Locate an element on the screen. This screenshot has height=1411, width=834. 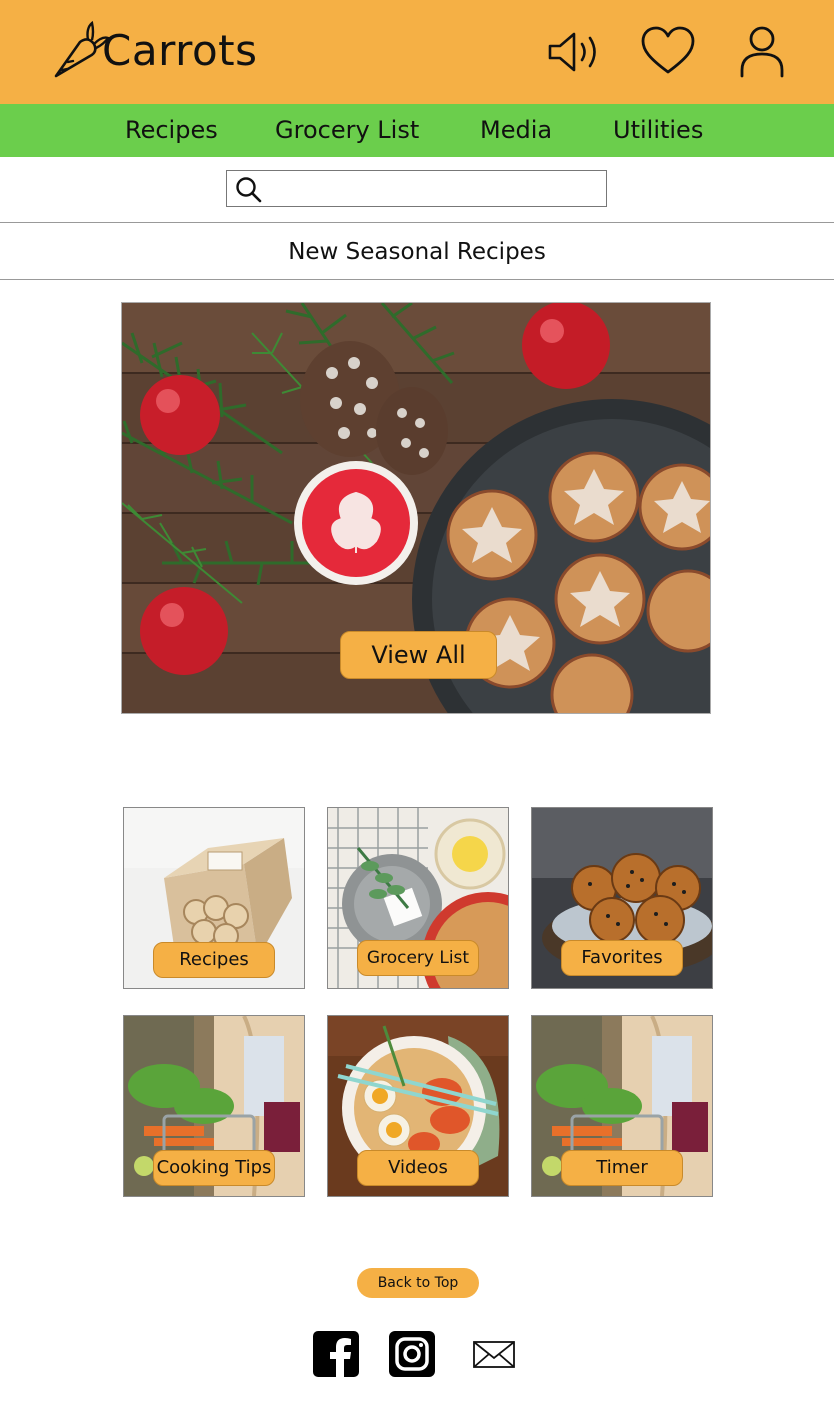
site-header: Carrots is located at coordinates (417, 52).